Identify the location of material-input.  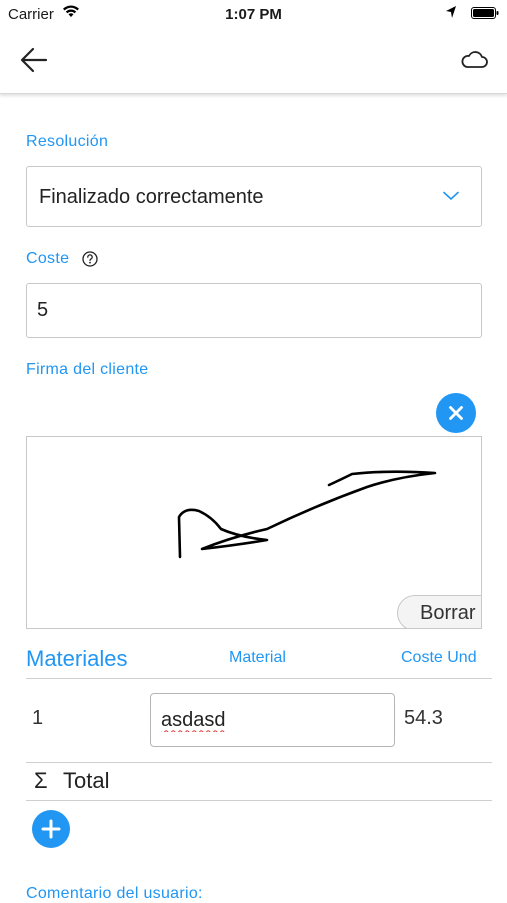
(272, 720).